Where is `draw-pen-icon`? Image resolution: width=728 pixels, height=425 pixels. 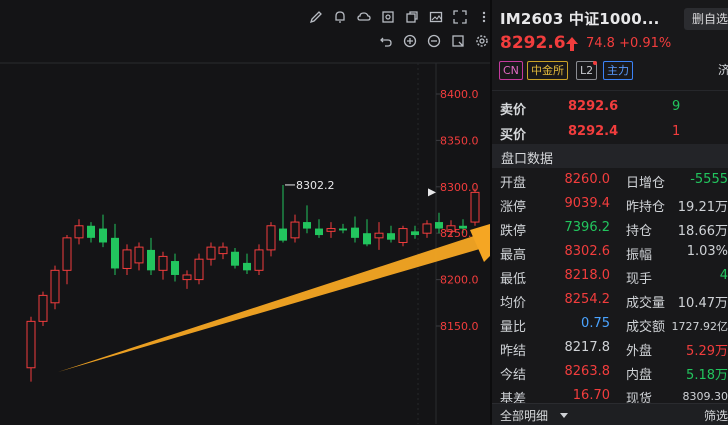
draw-pen-icon is located at coordinates (316, 18).